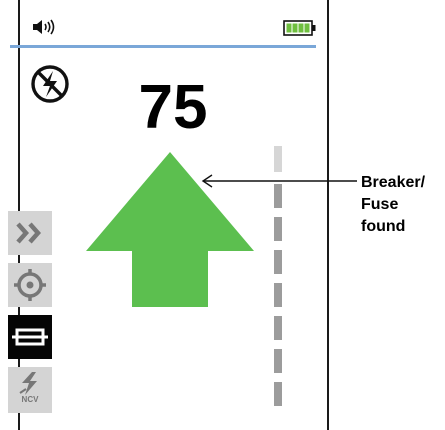 This screenshot has height=430, width=445. I want to click on mode-button-fast-scan, so click(30, 233).